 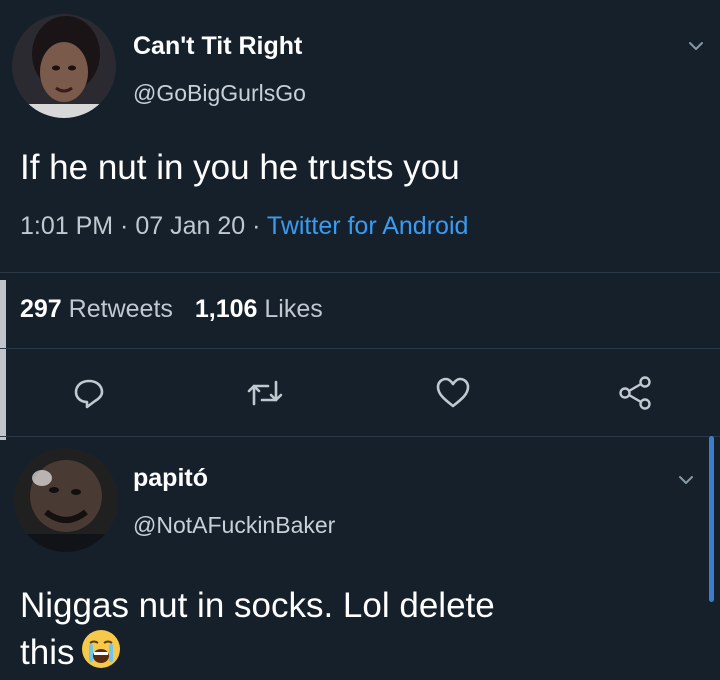 What do you see at coordinates (234, 525) in the screenshot?
I see `reply-author-handle: @NotAFuckinBaker` at bounding box center [234, 525].